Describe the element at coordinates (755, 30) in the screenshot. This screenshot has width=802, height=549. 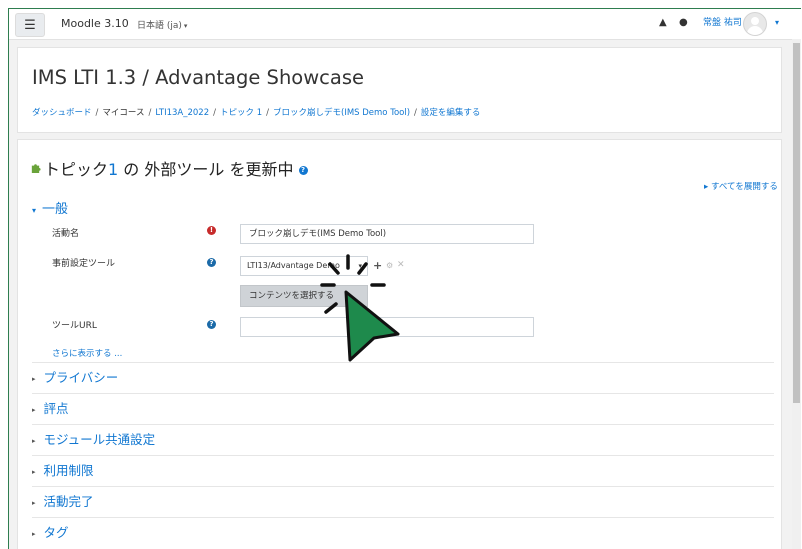
I see `avatar-body` at that location.